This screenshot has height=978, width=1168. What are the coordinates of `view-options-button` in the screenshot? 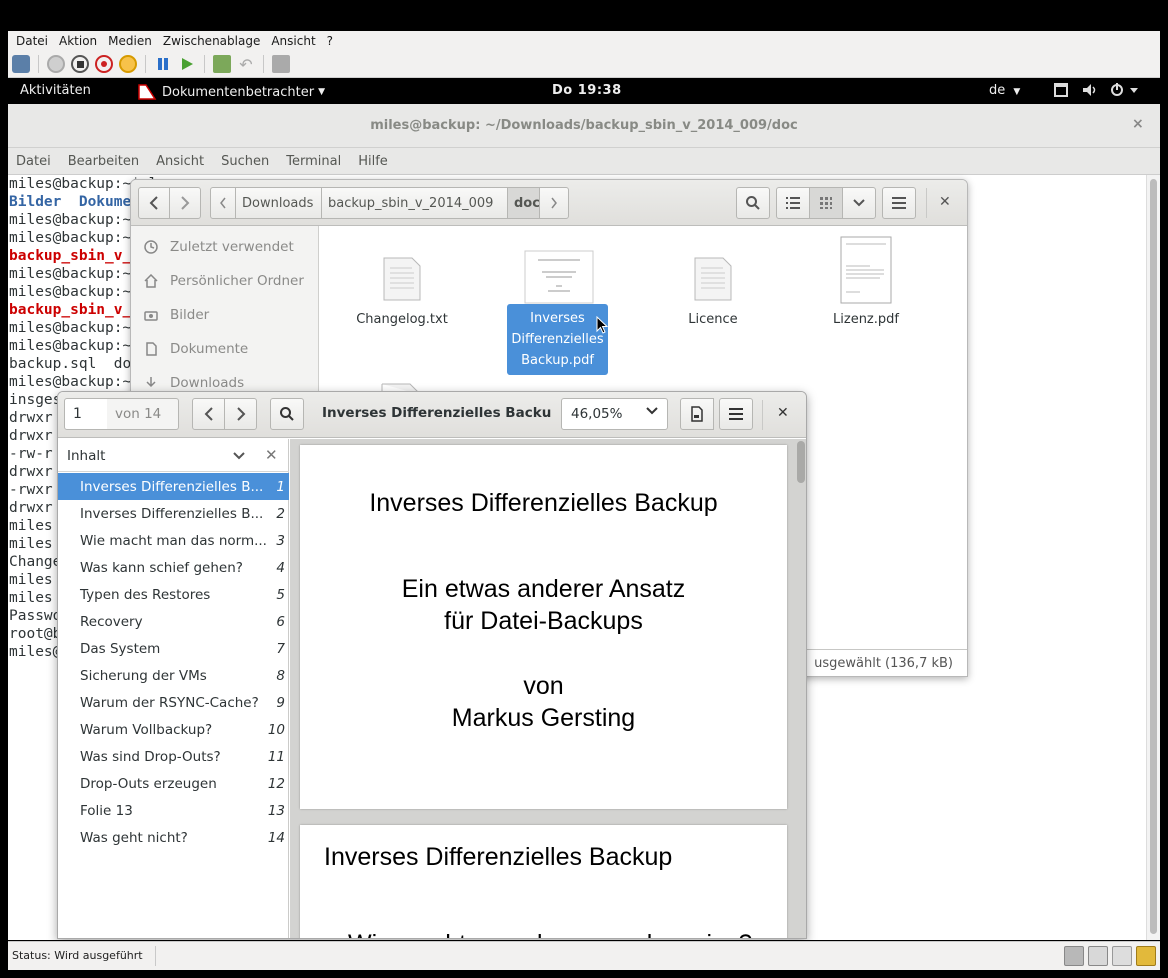 It's located at (859, 203).